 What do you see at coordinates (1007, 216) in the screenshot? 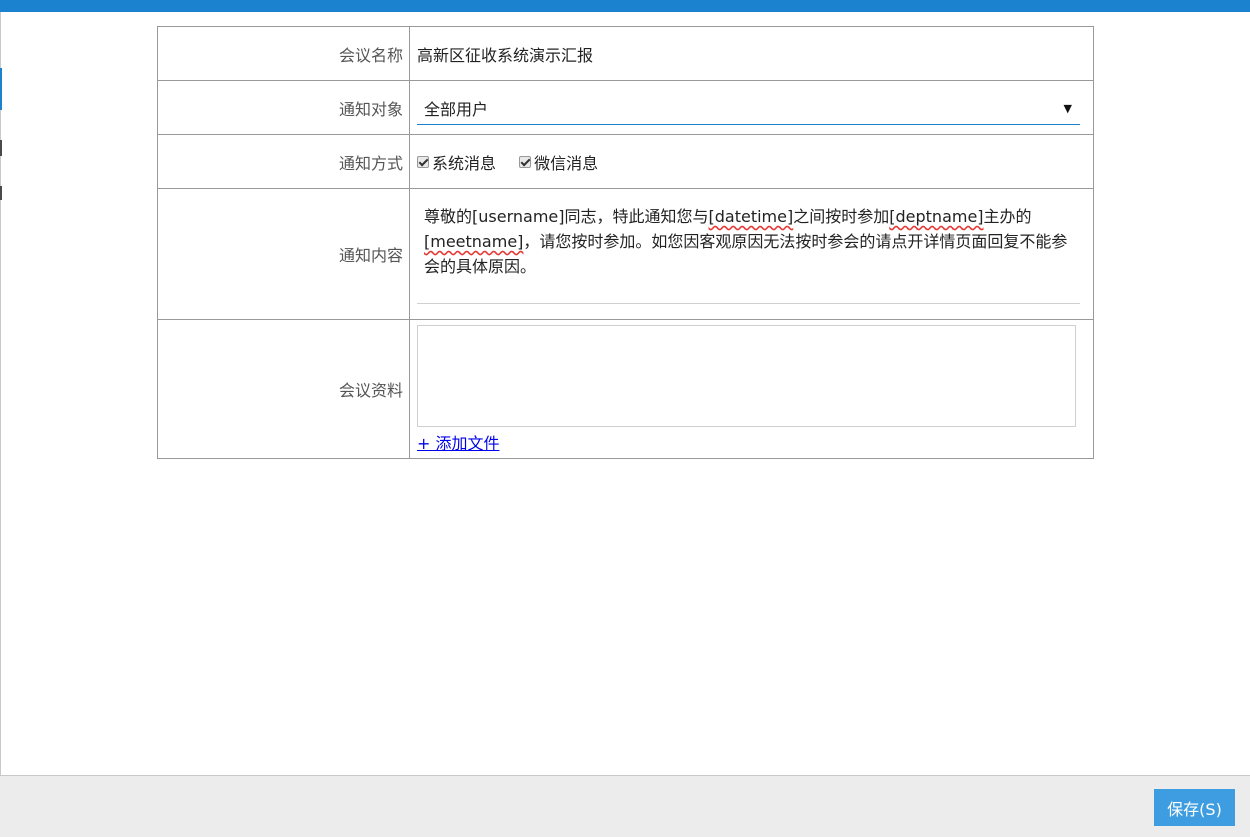
I see `content-text: 主办的` at bounding box center [1007, 216].